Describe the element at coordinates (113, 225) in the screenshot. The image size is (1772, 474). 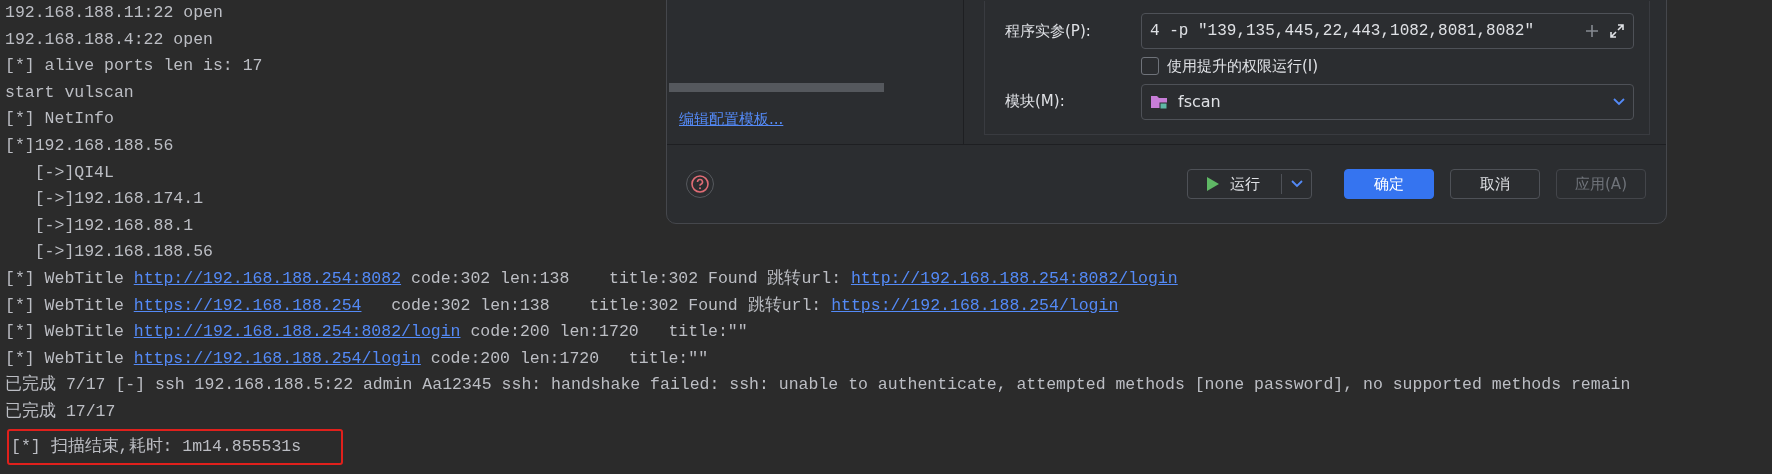
I see `console-line: [->]192.168.88.1` at that location.